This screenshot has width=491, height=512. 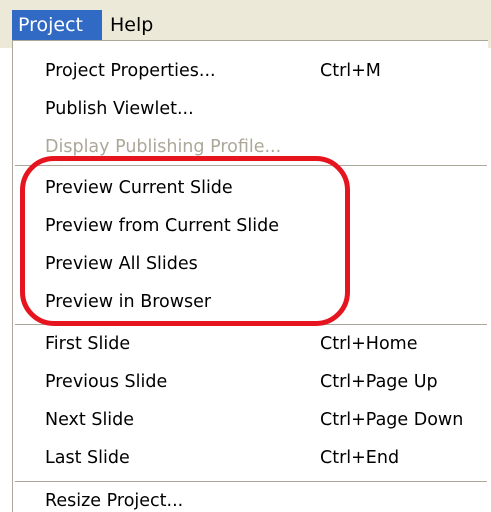 What do you see at coordinates (379, 382) in the screenshot?
I see `menu-item-shortcut: Ctrl+Page Up` at bounding box center [379, 382].